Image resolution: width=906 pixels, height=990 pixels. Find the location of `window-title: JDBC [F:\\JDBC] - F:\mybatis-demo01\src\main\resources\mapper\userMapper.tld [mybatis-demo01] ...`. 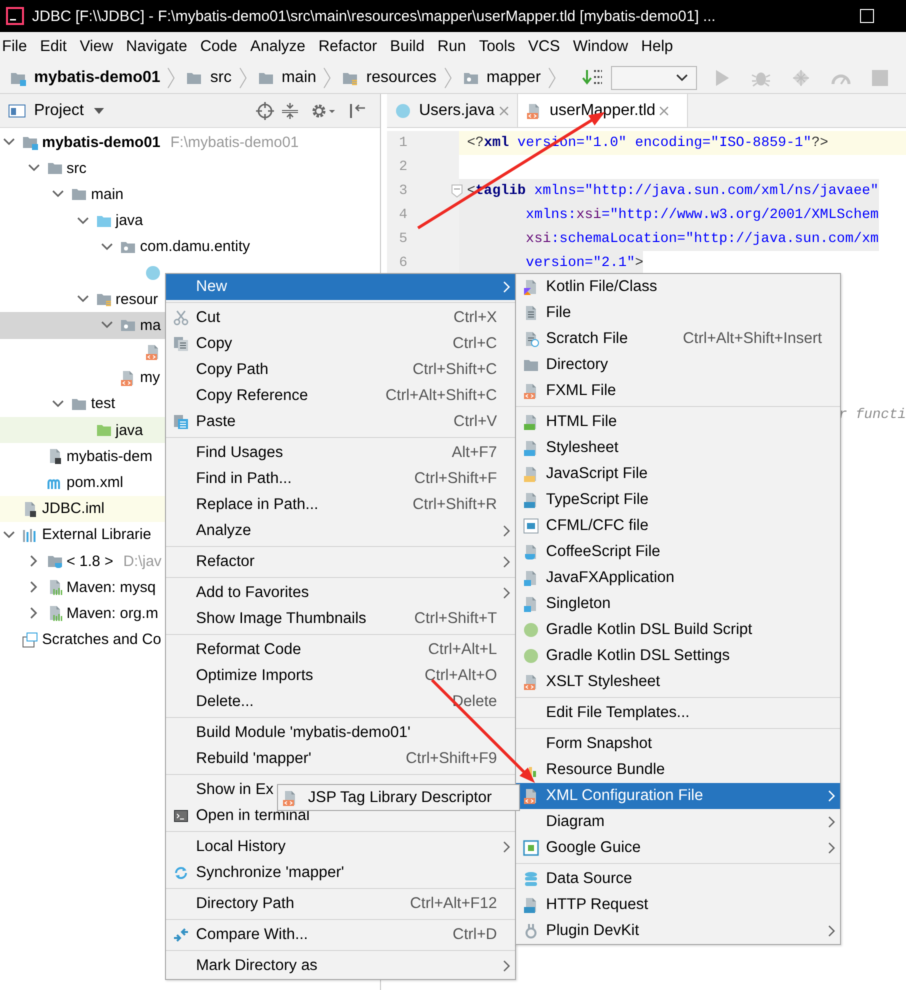

window-title: JDBC [F:\\JDBC] - F:\mybatis-demo01\src\main\resources\mapper\userMapper.tld [mybatis-demo01] ... is located at coordinates (374, 16).